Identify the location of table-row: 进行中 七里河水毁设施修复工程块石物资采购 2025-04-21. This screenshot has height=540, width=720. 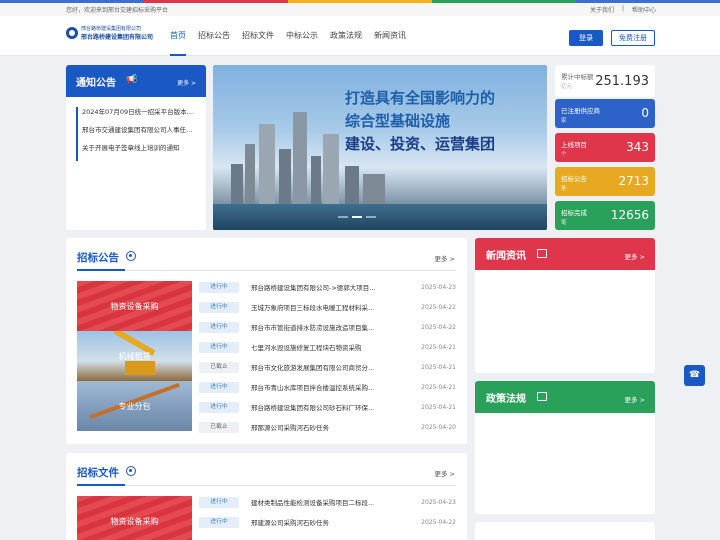
(327, 347).